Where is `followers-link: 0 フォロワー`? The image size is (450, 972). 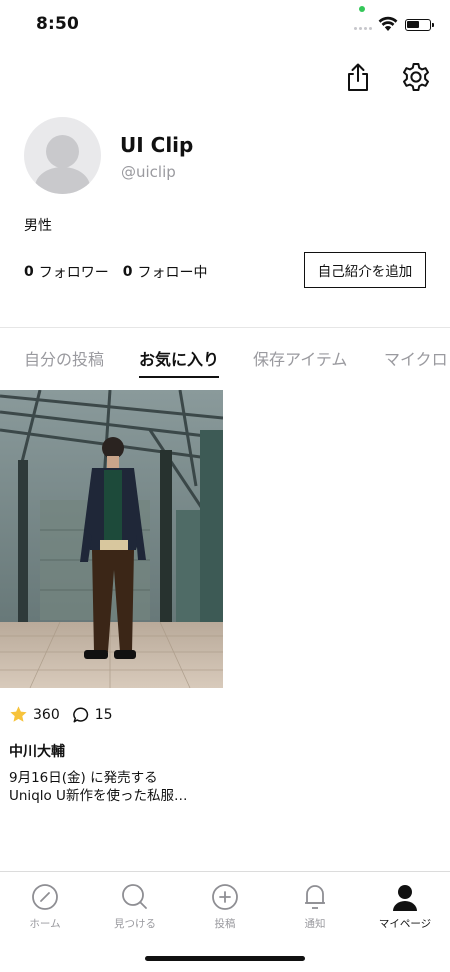 followers-link: 0 フォロワー is located at coordinates (66, 272).